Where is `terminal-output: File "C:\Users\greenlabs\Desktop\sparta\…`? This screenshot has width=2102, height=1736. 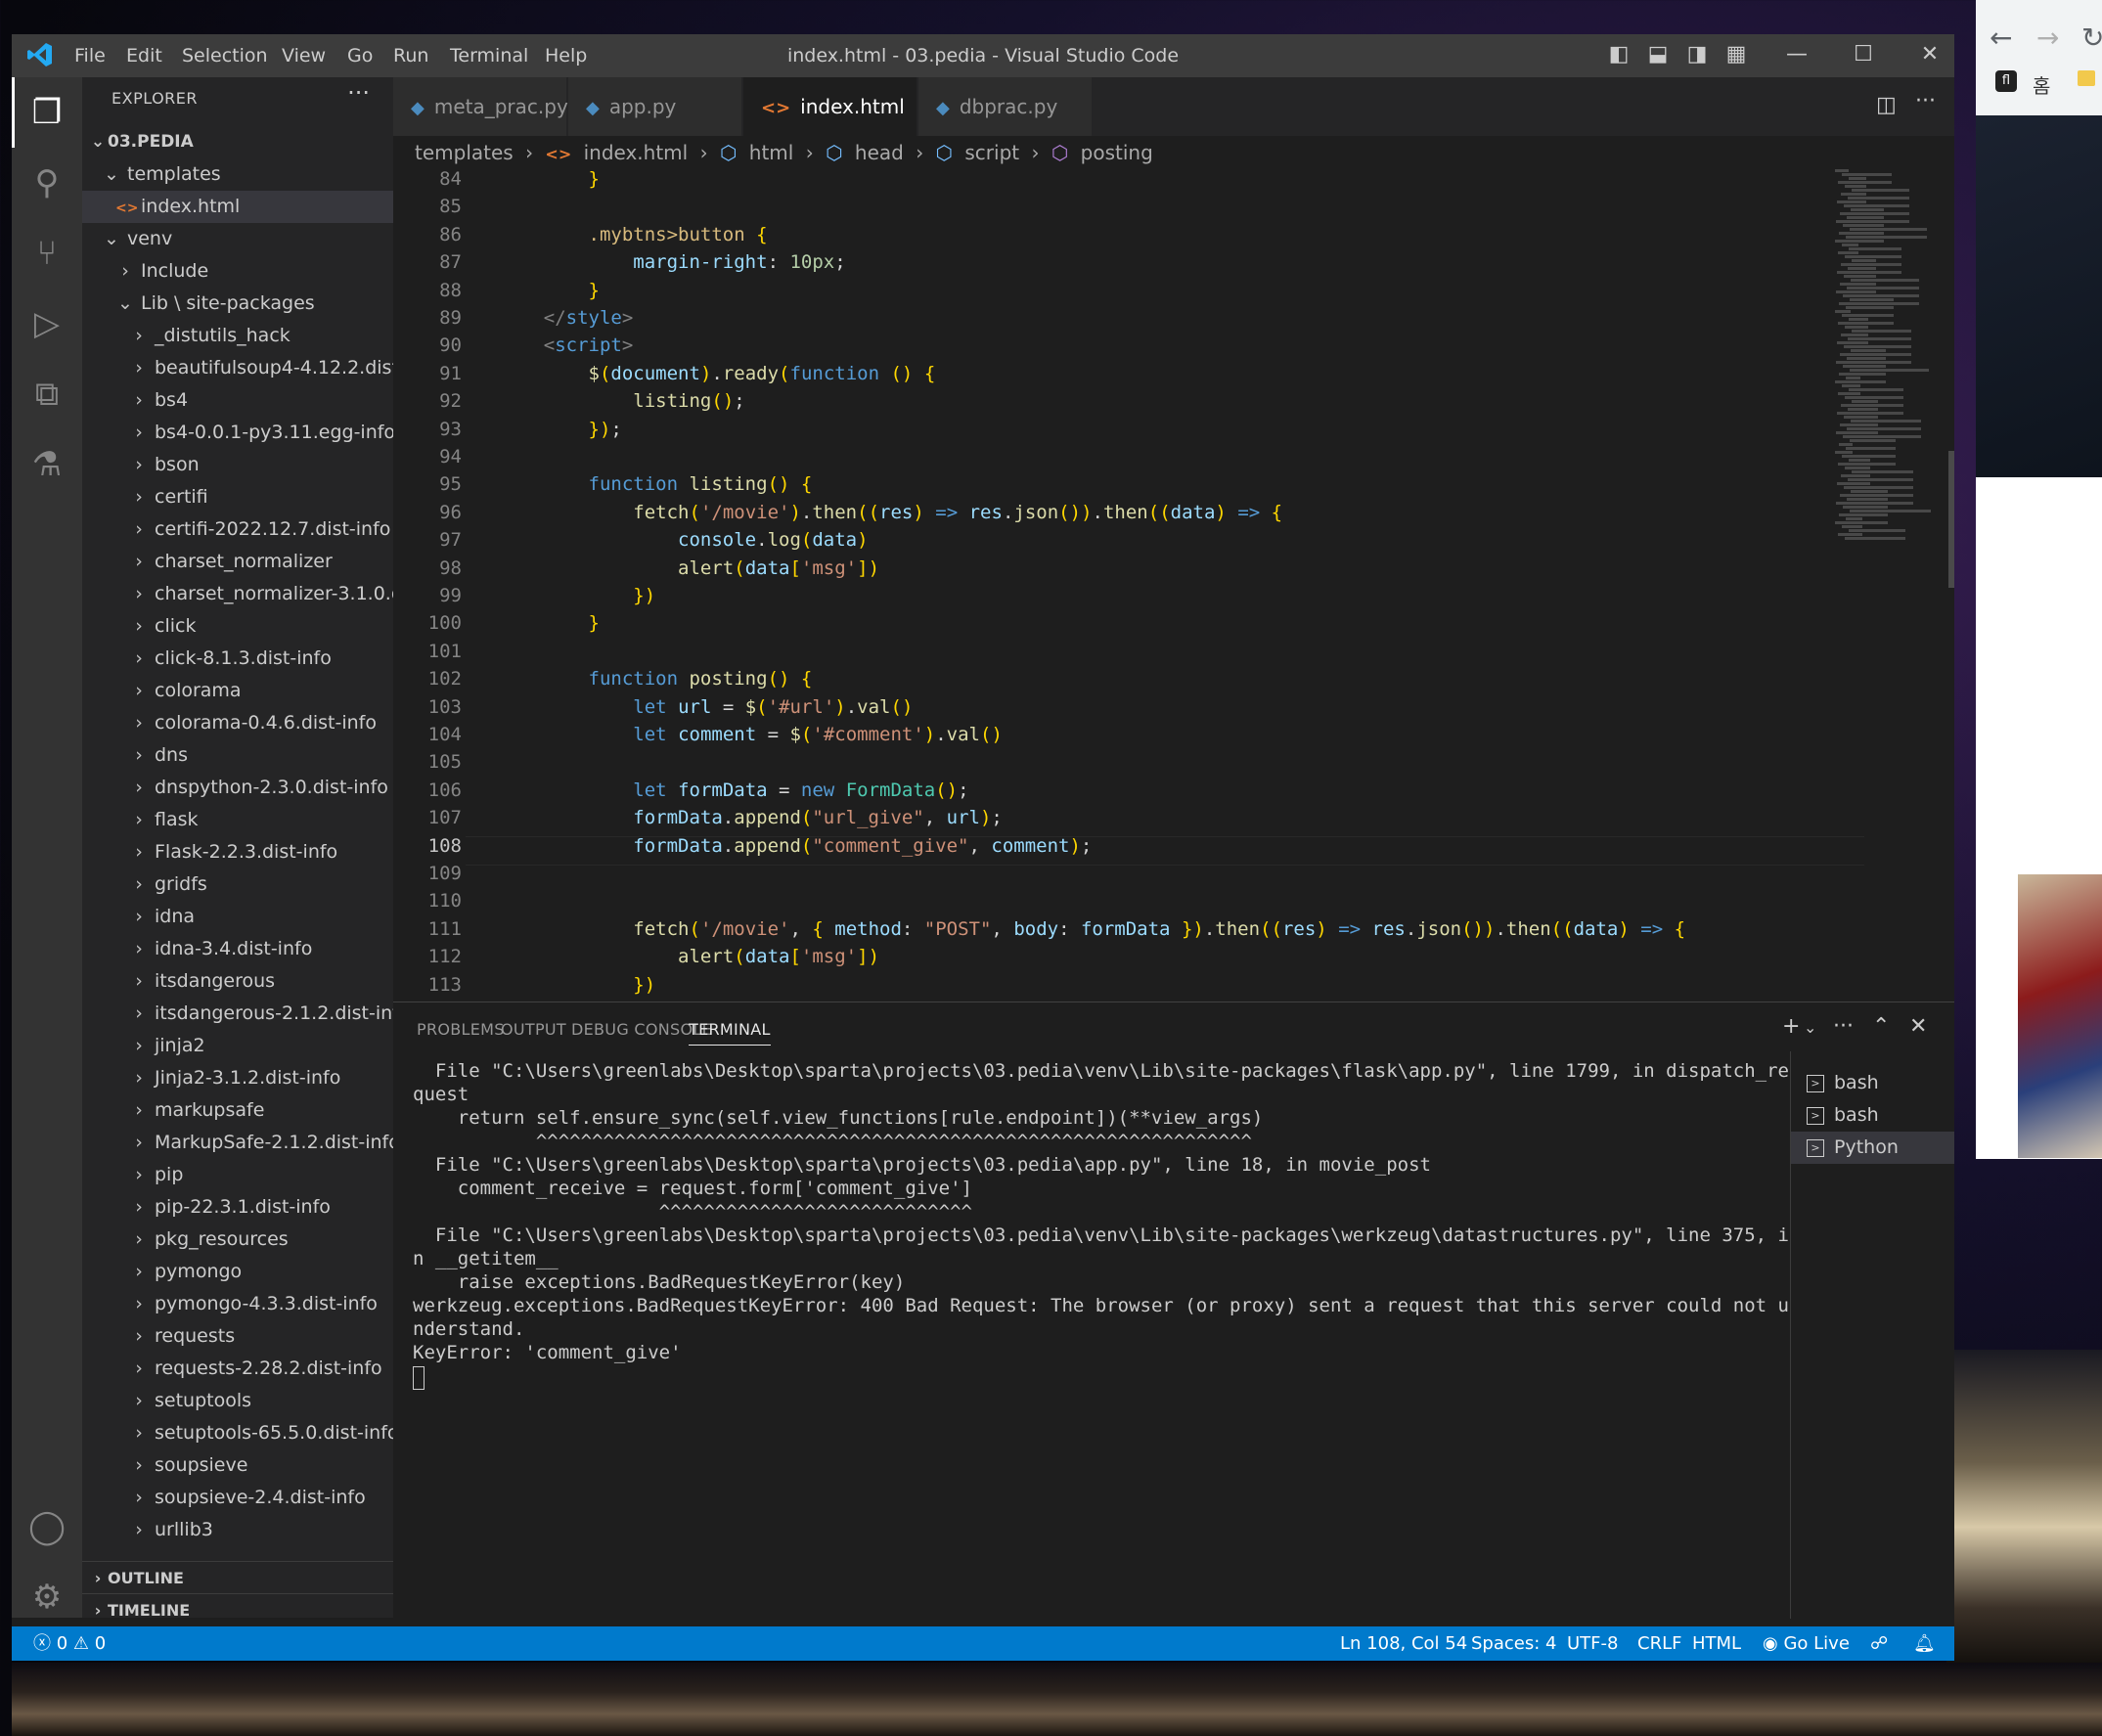 terminal-output: File "C:\Users\greenlabs\Desktop\sparta\… is located at coordinates (1101, 1224).